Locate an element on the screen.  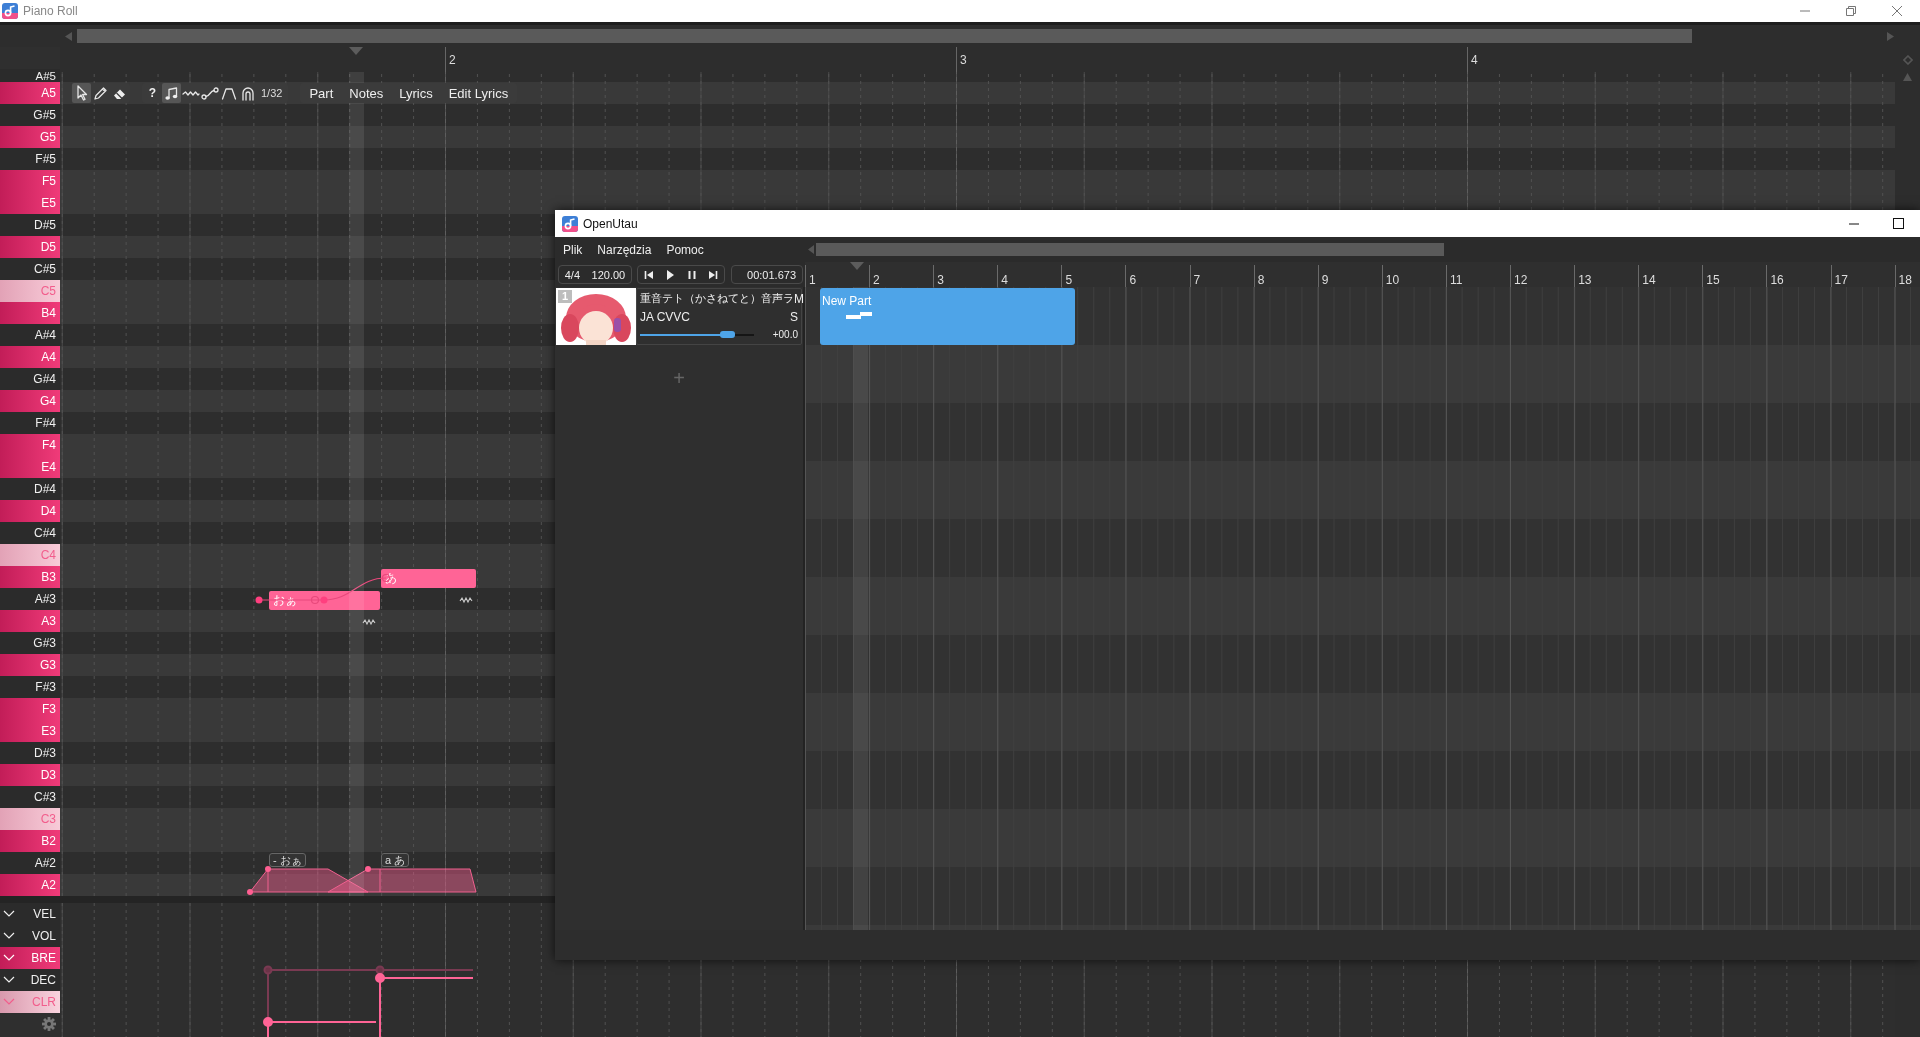
bar-number: 8 is located at coordinates (1261, 280).